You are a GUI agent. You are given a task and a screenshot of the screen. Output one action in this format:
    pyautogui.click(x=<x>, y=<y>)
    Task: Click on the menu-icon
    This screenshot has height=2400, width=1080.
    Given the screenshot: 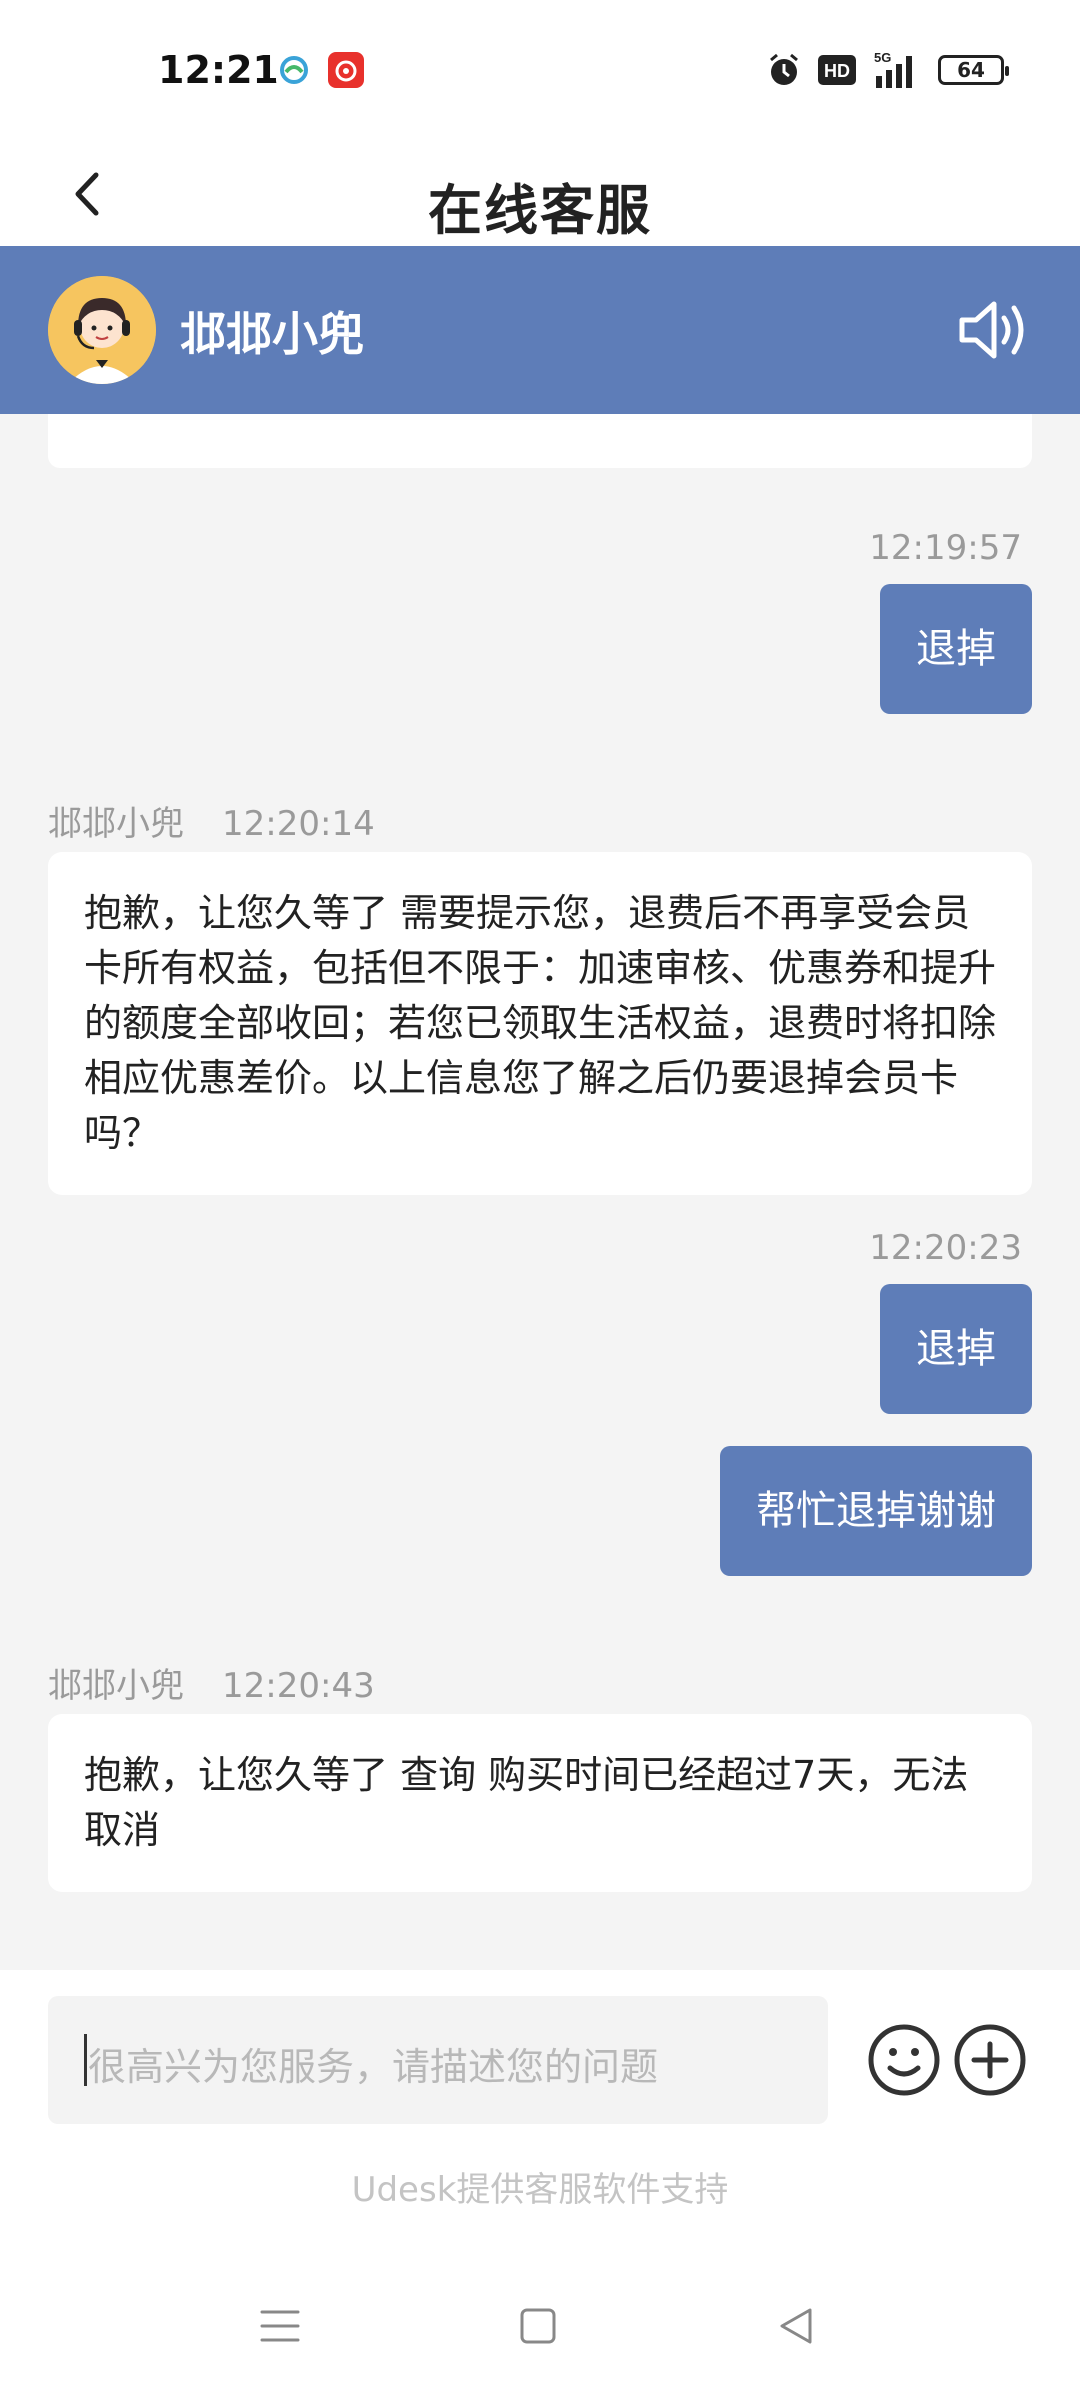 What is the action you would take?
    pyautogui.click(x=280, y=2326)
    